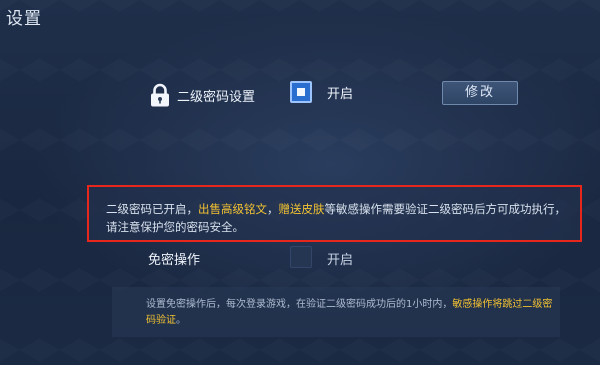 The height and width of the screenshot is (365, 600). What do you see at coordinates (340, 260) in the screenshot?
I see `password-free-toggle-label: 开启` at bounding box center [340, 260].